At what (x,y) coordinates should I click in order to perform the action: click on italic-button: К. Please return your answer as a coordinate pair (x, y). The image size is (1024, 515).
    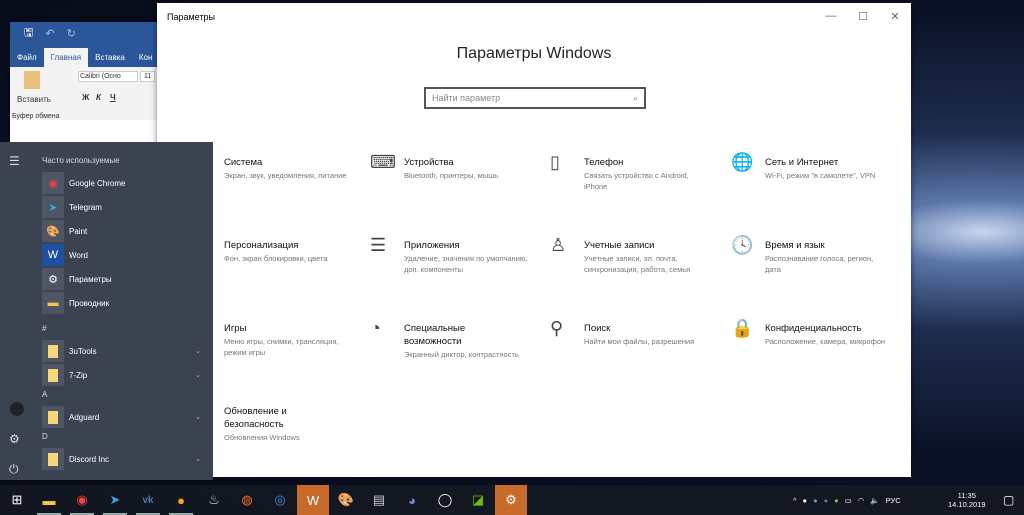
    Looking at the image, I should click on (98, 97).